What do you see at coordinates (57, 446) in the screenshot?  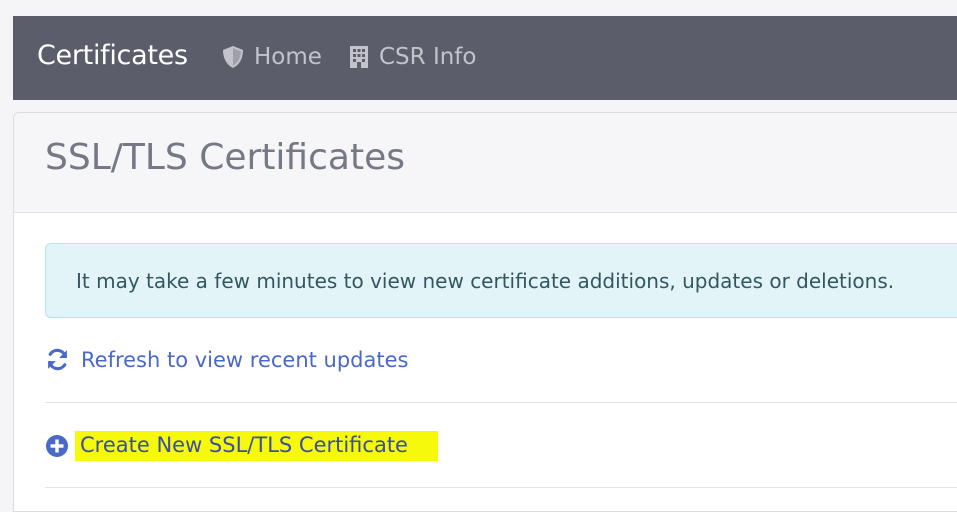 I see `plus-circle-icon` at bounding box center [57, 446].